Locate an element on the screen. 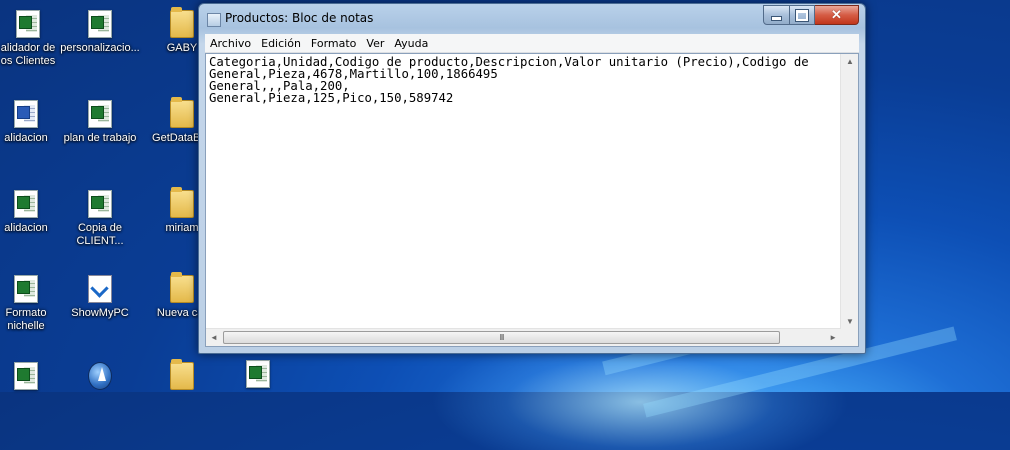  word-file-icon is located at coordinates (26, 114).